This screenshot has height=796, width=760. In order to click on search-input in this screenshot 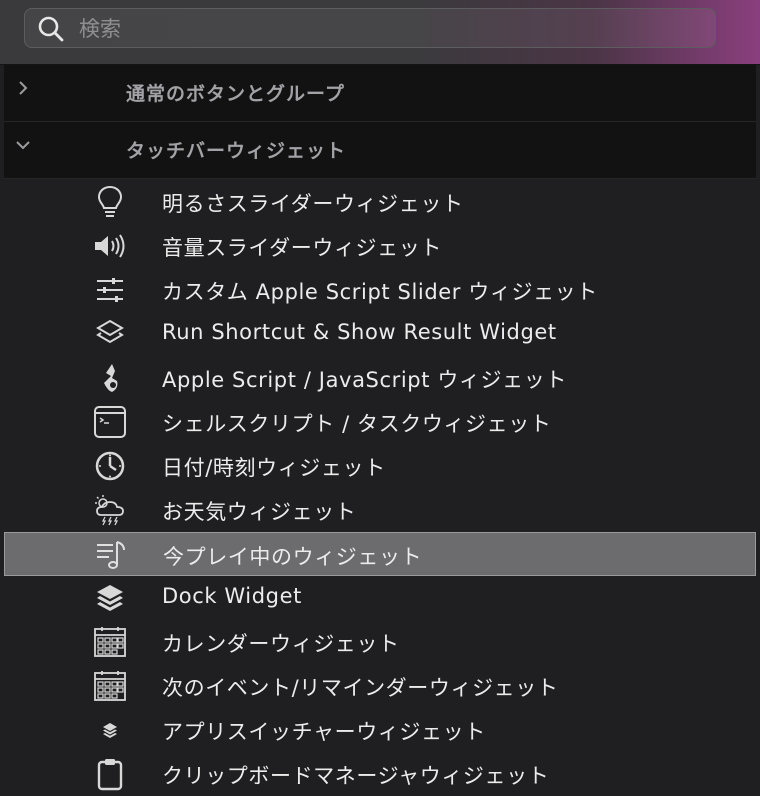, I will do `click(379, 29)`.